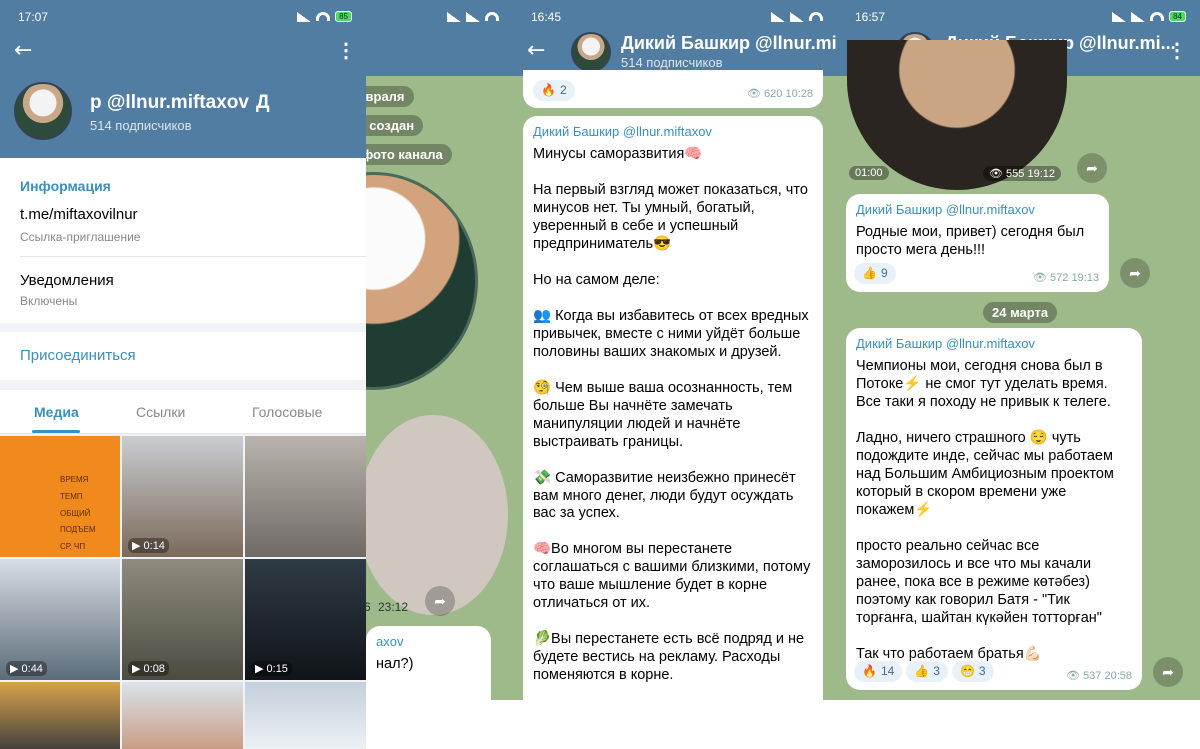 The height and width of the screenshot is (749, 1200). What do you see at coordinates (673, 89) in the screenshot?
I see `previous-message: 🔥 2 👁 620 10:28` at bounding box center [673, 89].